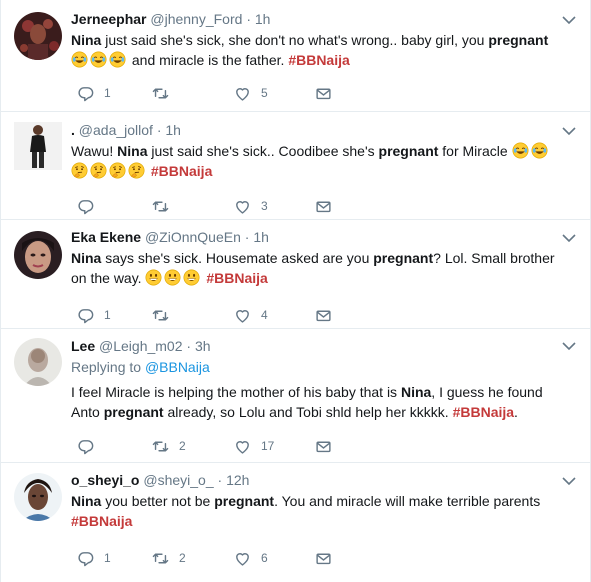  Describe the element at coordinates (264, 206) in the screenshot. I see `like-count: 3` at that location.